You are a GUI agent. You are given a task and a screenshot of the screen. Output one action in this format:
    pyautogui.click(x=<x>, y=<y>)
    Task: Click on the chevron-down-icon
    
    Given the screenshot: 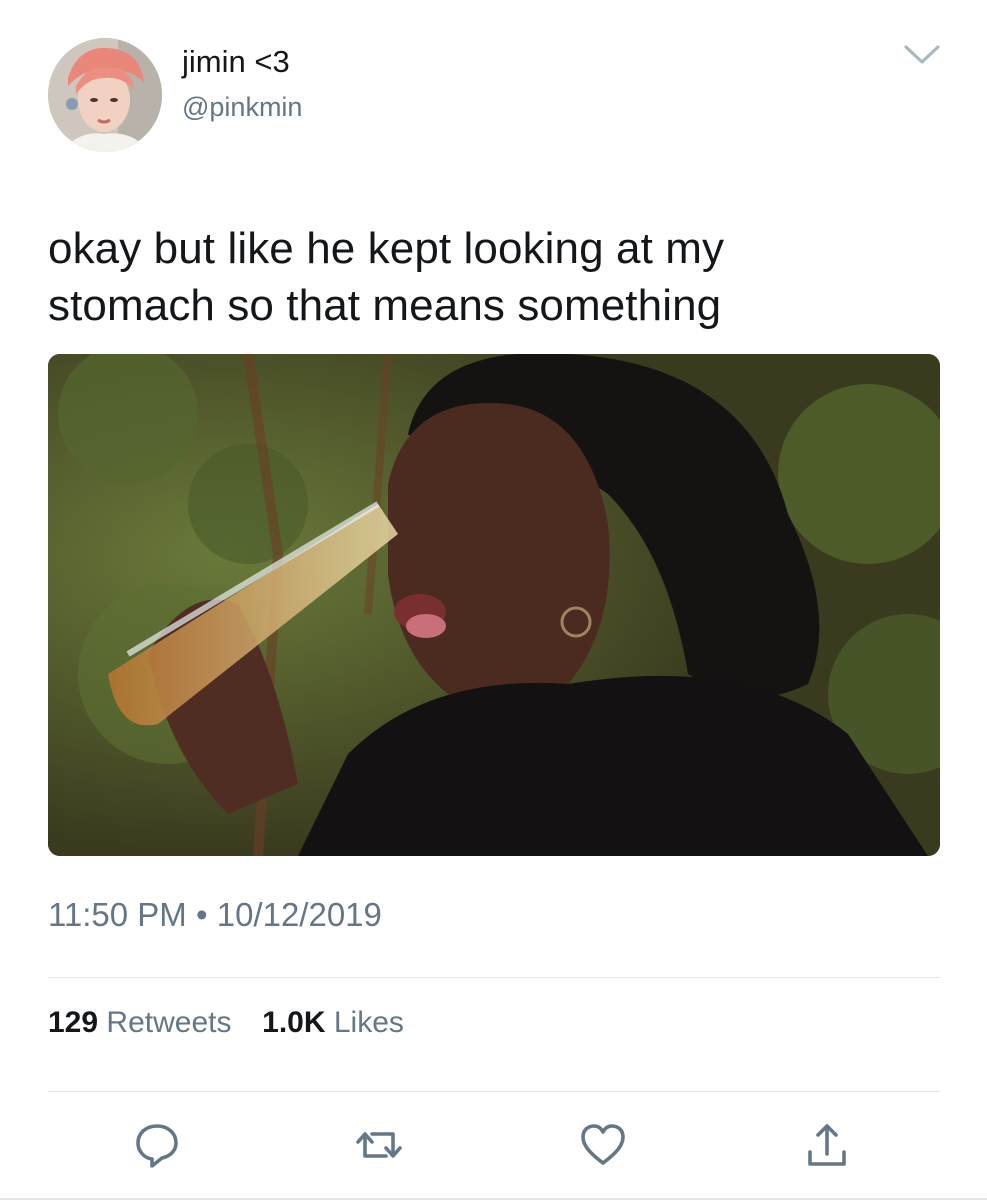 What is the action you would take?
    pyautogui.click(x=922, y=55)
    